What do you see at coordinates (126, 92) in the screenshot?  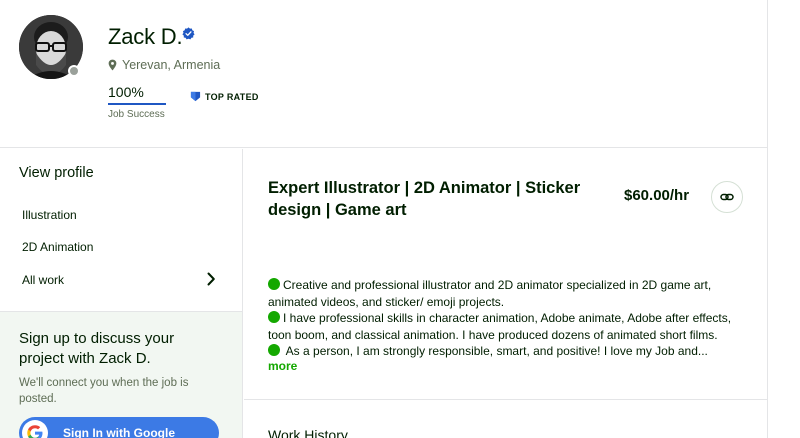 I see `job-success-value: 100%` at bounding box center [126, 92].